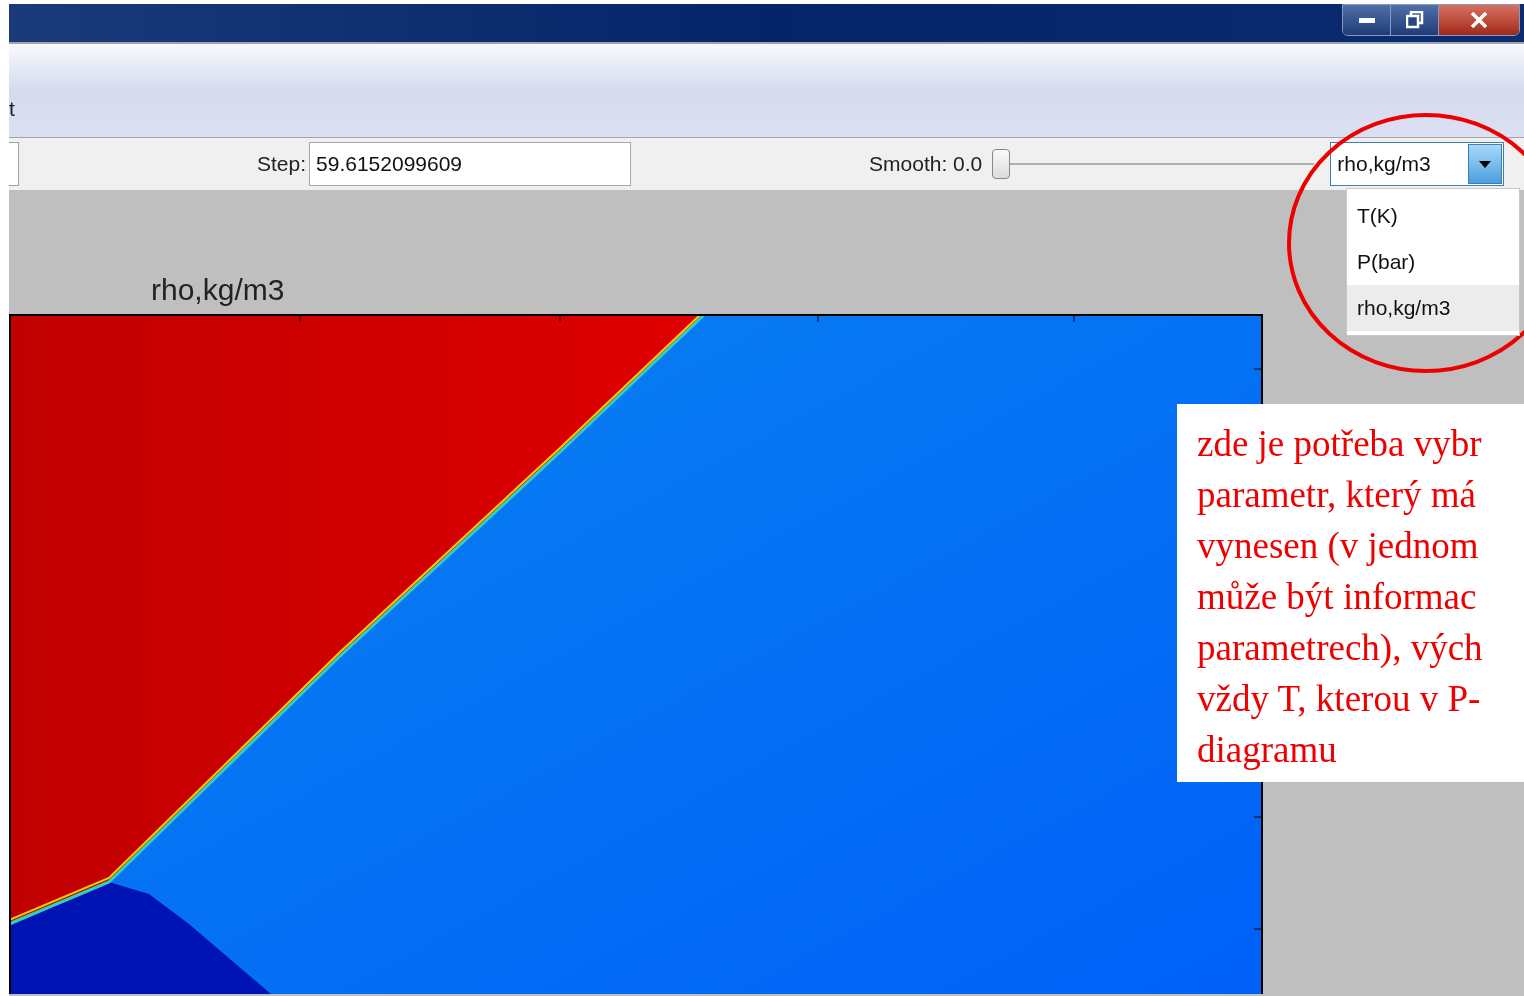 The height and width of the screenshot is (996, 1524). What do you see at coordinates (282, 164) in the screenshot?
I see `step-label: Step:` at bounding box center [282, 164].